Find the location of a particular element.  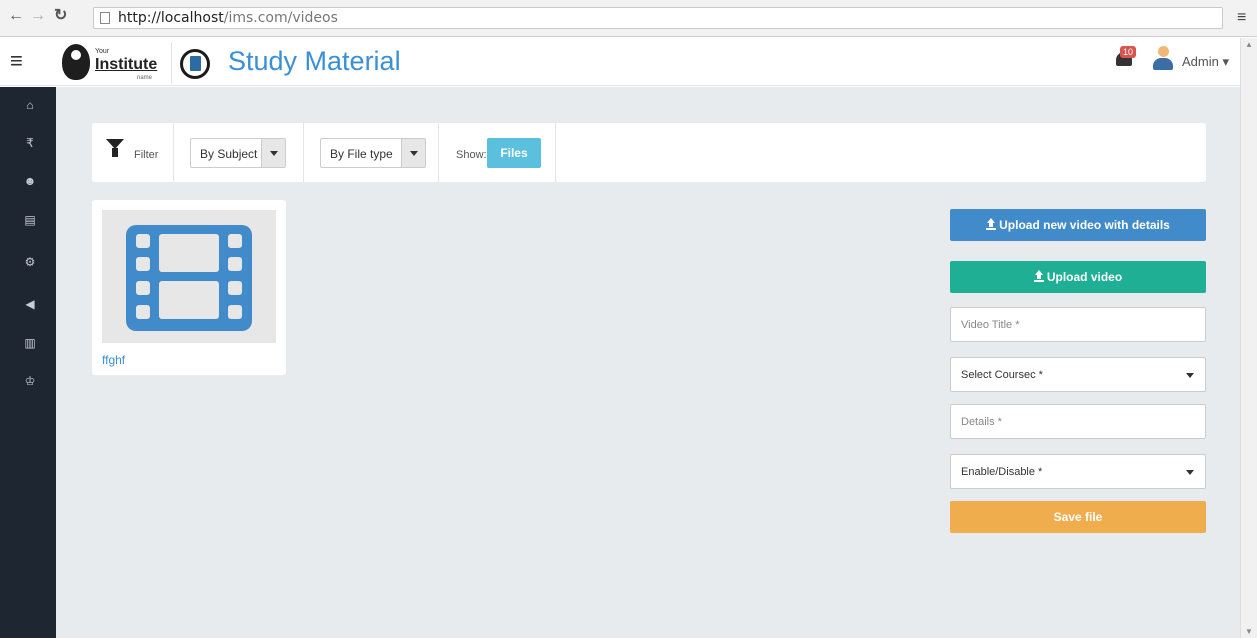

reload-icon: ↻ is located at coordinates (60, 16).